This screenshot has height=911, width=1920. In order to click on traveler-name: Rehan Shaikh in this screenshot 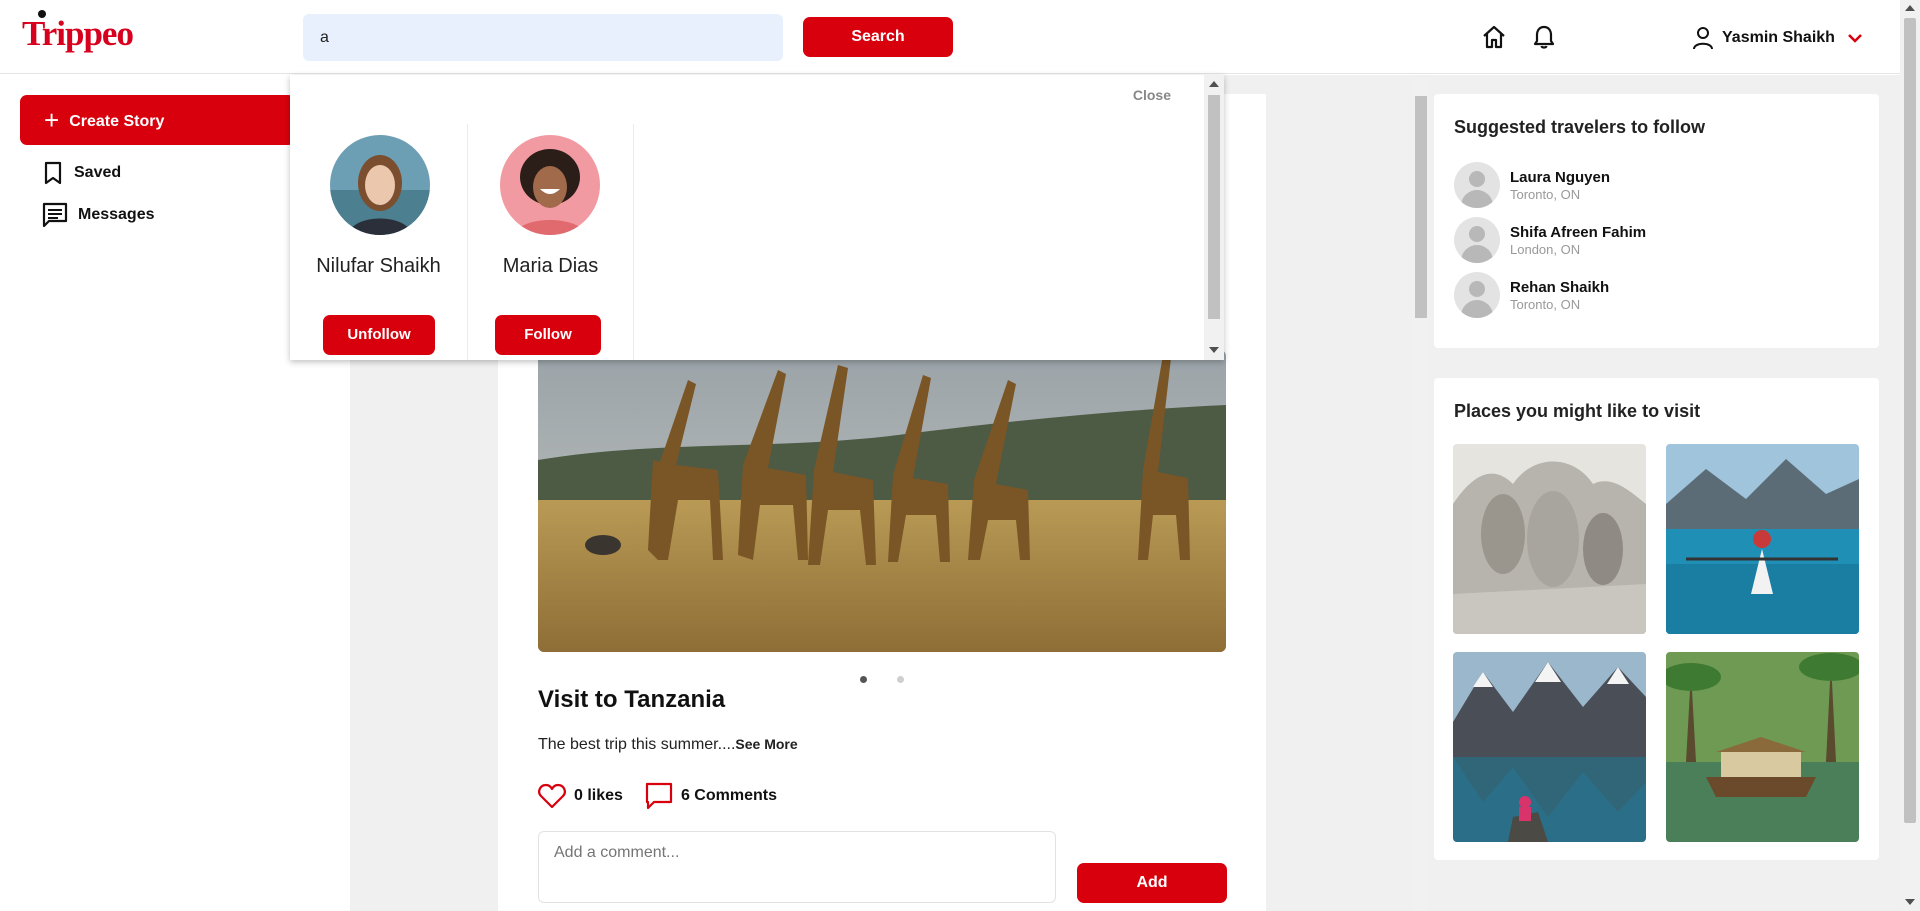, I will do `click(1560, 287)`.